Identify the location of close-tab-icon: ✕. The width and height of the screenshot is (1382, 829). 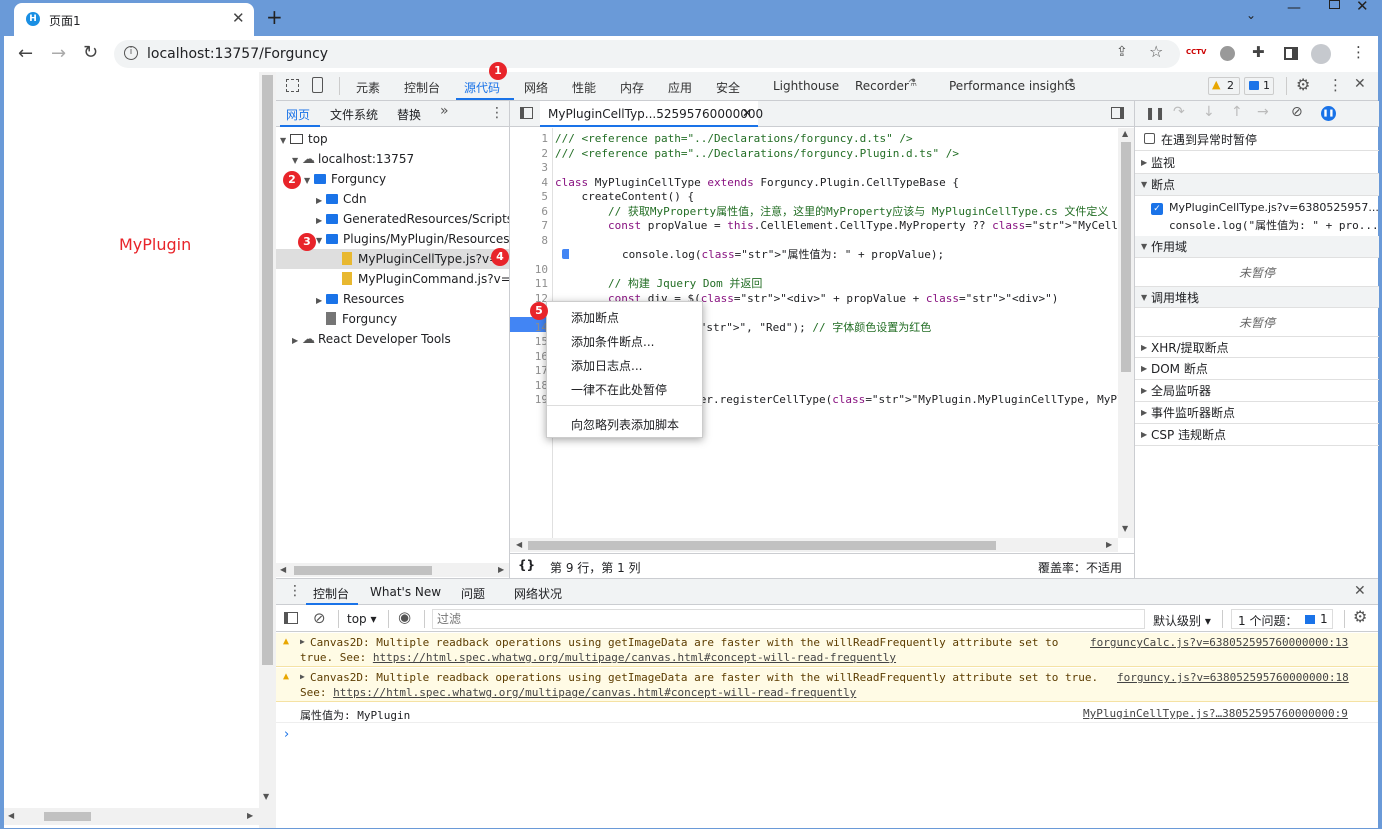
(238, 18).